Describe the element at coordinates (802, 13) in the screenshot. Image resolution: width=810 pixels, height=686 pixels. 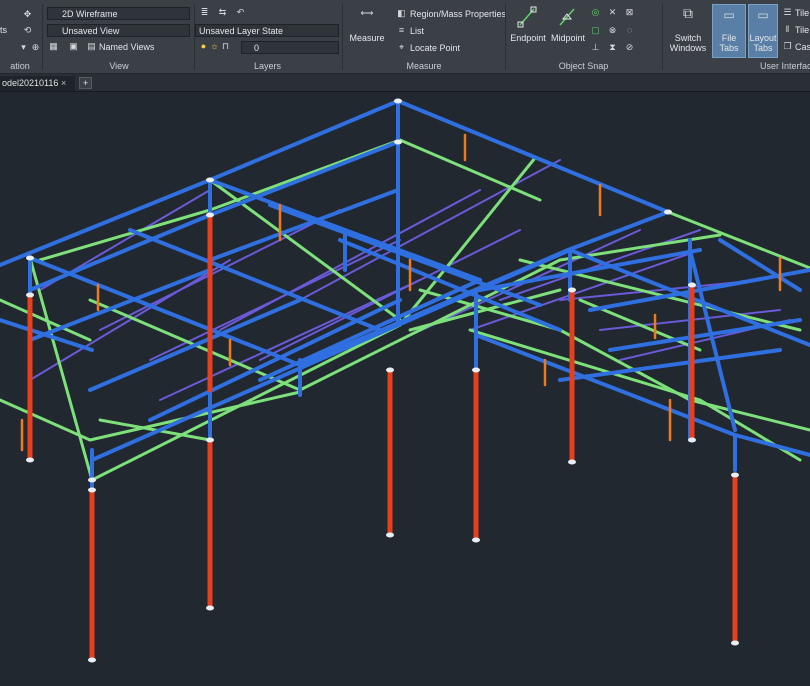
I see `tile-horizontal-button: Tile` at that location.